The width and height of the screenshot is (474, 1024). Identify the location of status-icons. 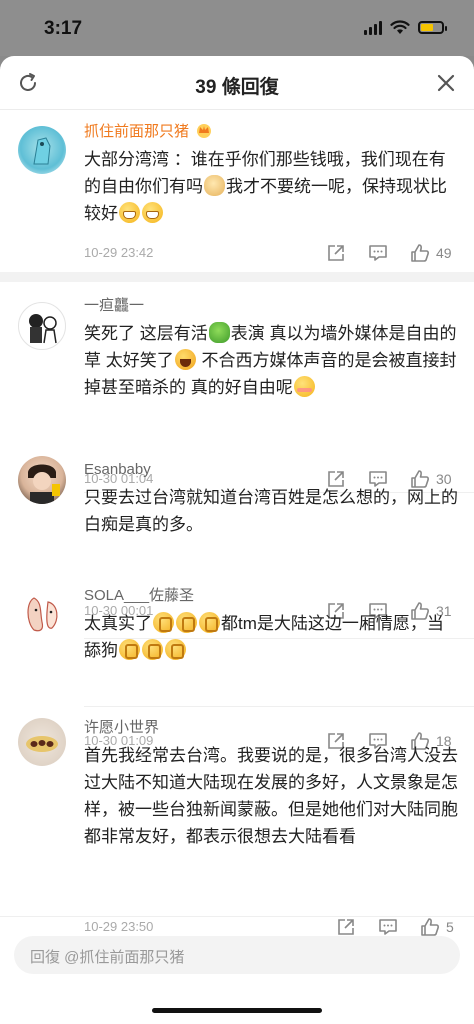
(405, 27).